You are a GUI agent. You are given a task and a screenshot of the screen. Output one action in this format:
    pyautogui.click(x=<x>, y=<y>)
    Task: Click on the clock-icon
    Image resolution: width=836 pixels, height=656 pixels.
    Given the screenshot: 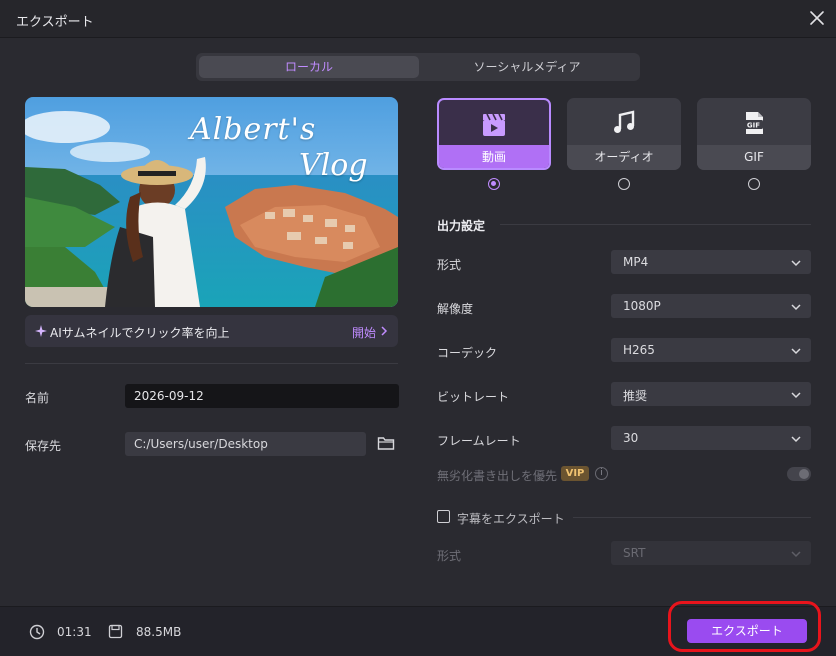 What is the action you would take?
    pyautogui.click(x=37, y=632)
    